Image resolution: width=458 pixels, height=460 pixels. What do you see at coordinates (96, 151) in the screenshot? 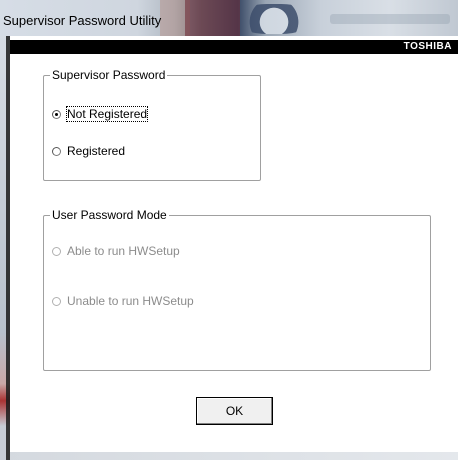
I see `registered-label: Registered` at bounding box center [96, 151].